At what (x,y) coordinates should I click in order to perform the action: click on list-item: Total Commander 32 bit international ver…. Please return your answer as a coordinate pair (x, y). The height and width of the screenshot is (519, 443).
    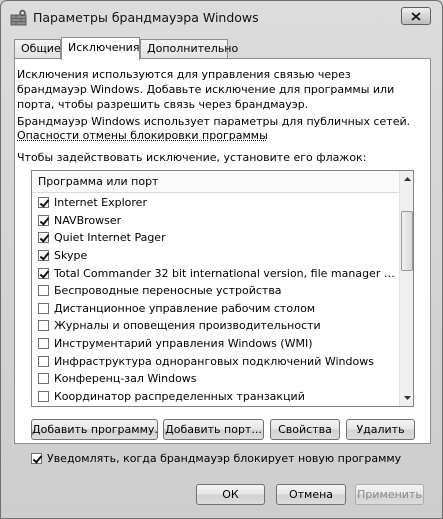
    Looking at the image, I should click on (215, 273).